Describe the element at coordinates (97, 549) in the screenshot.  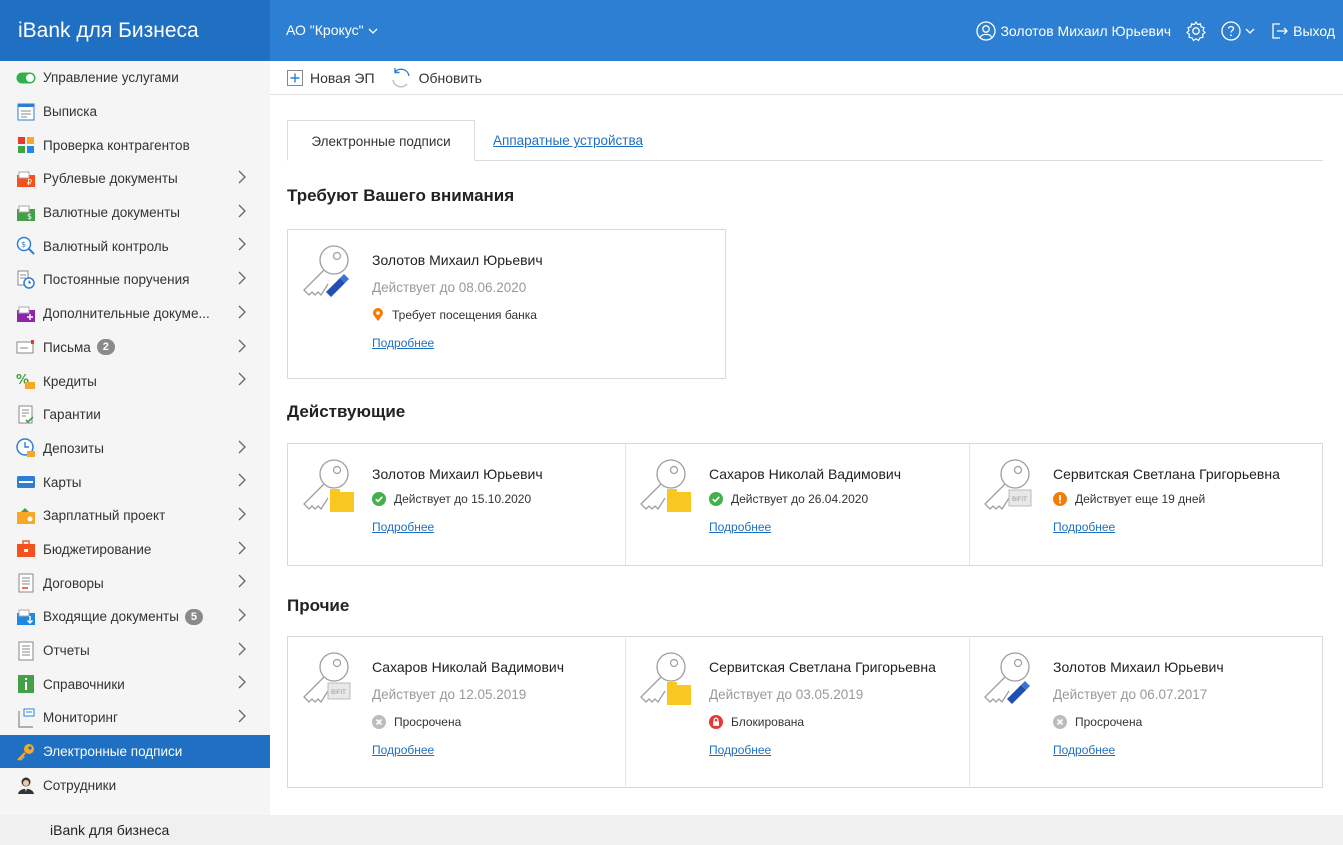
I see `sidebar-item-label: Бюджетирование` at that location.